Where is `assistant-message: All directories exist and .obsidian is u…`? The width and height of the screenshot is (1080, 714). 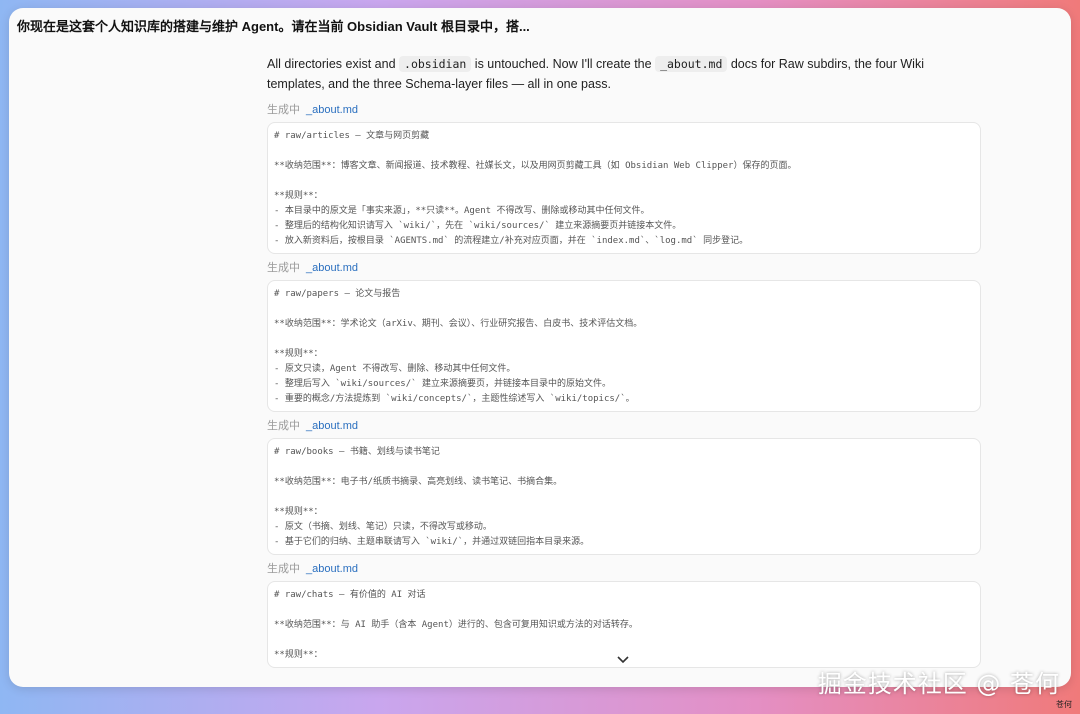 assistant-message: All directories exist and .obsidian is u… is located at coordinates (624, 74).